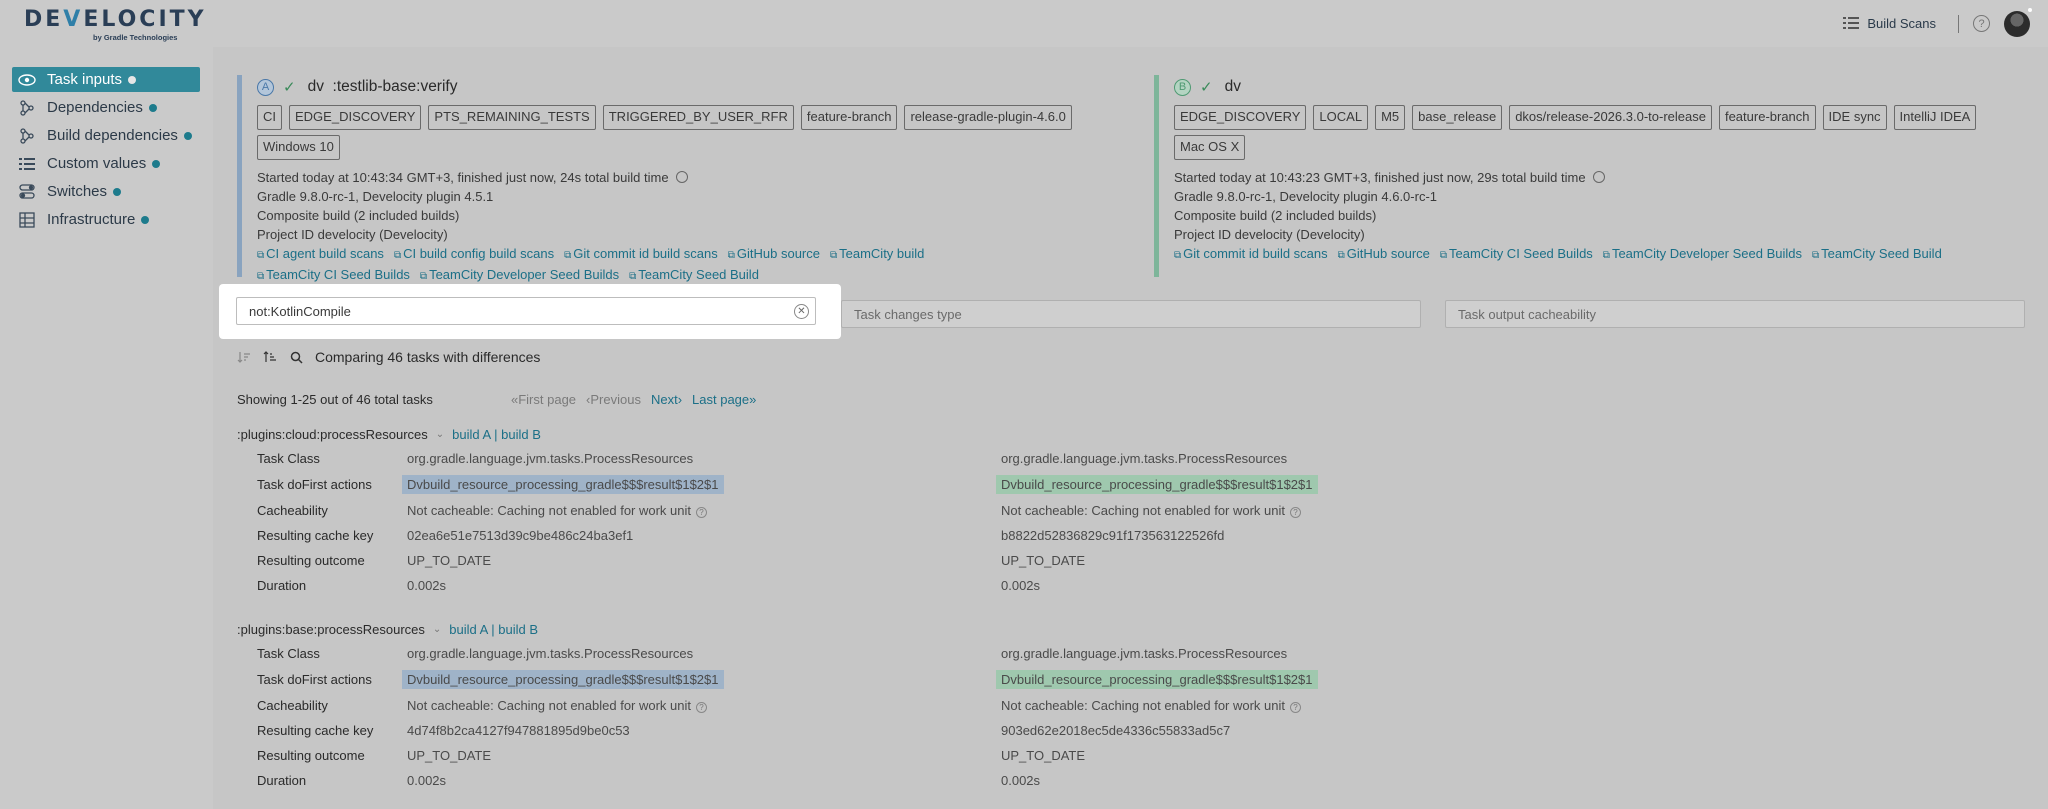  I want to click on build-a-title: dv :testlib-base:verify, so click(383, 87).